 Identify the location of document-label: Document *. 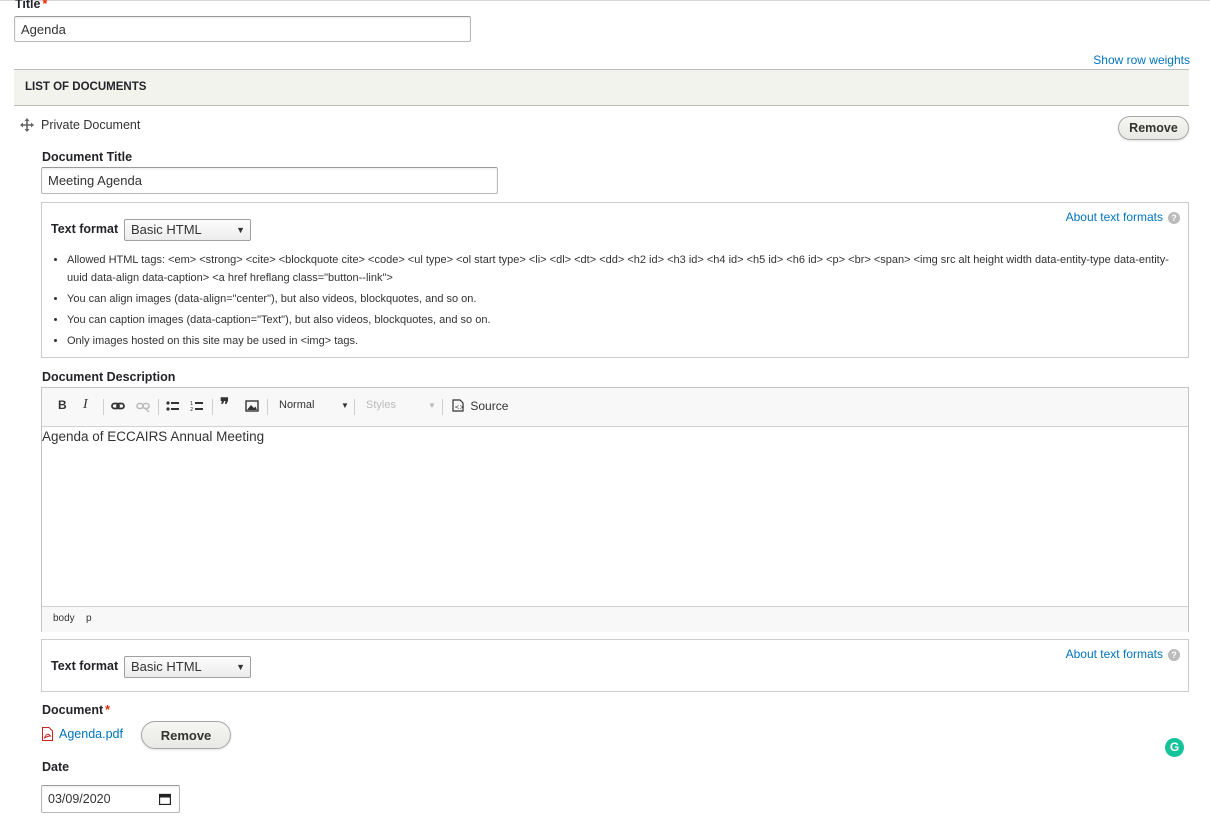
(76, 710).